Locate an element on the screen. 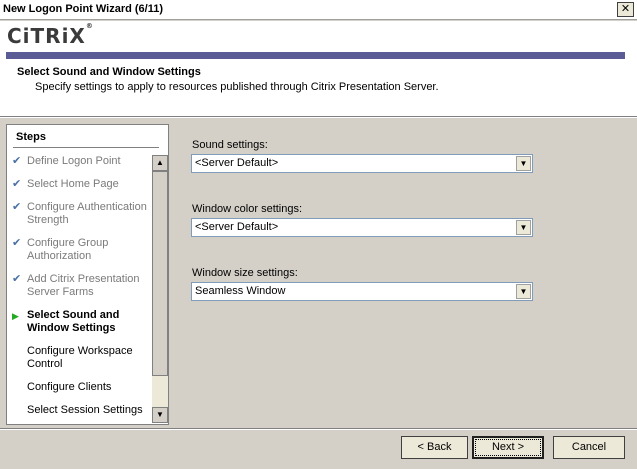  header-divider is located at coordinates (318, 117).